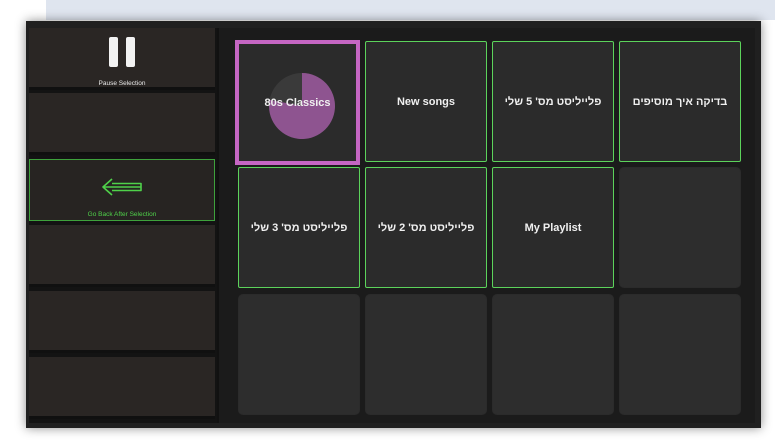  I want to click on arrow-left-icon, so click(122, 187).